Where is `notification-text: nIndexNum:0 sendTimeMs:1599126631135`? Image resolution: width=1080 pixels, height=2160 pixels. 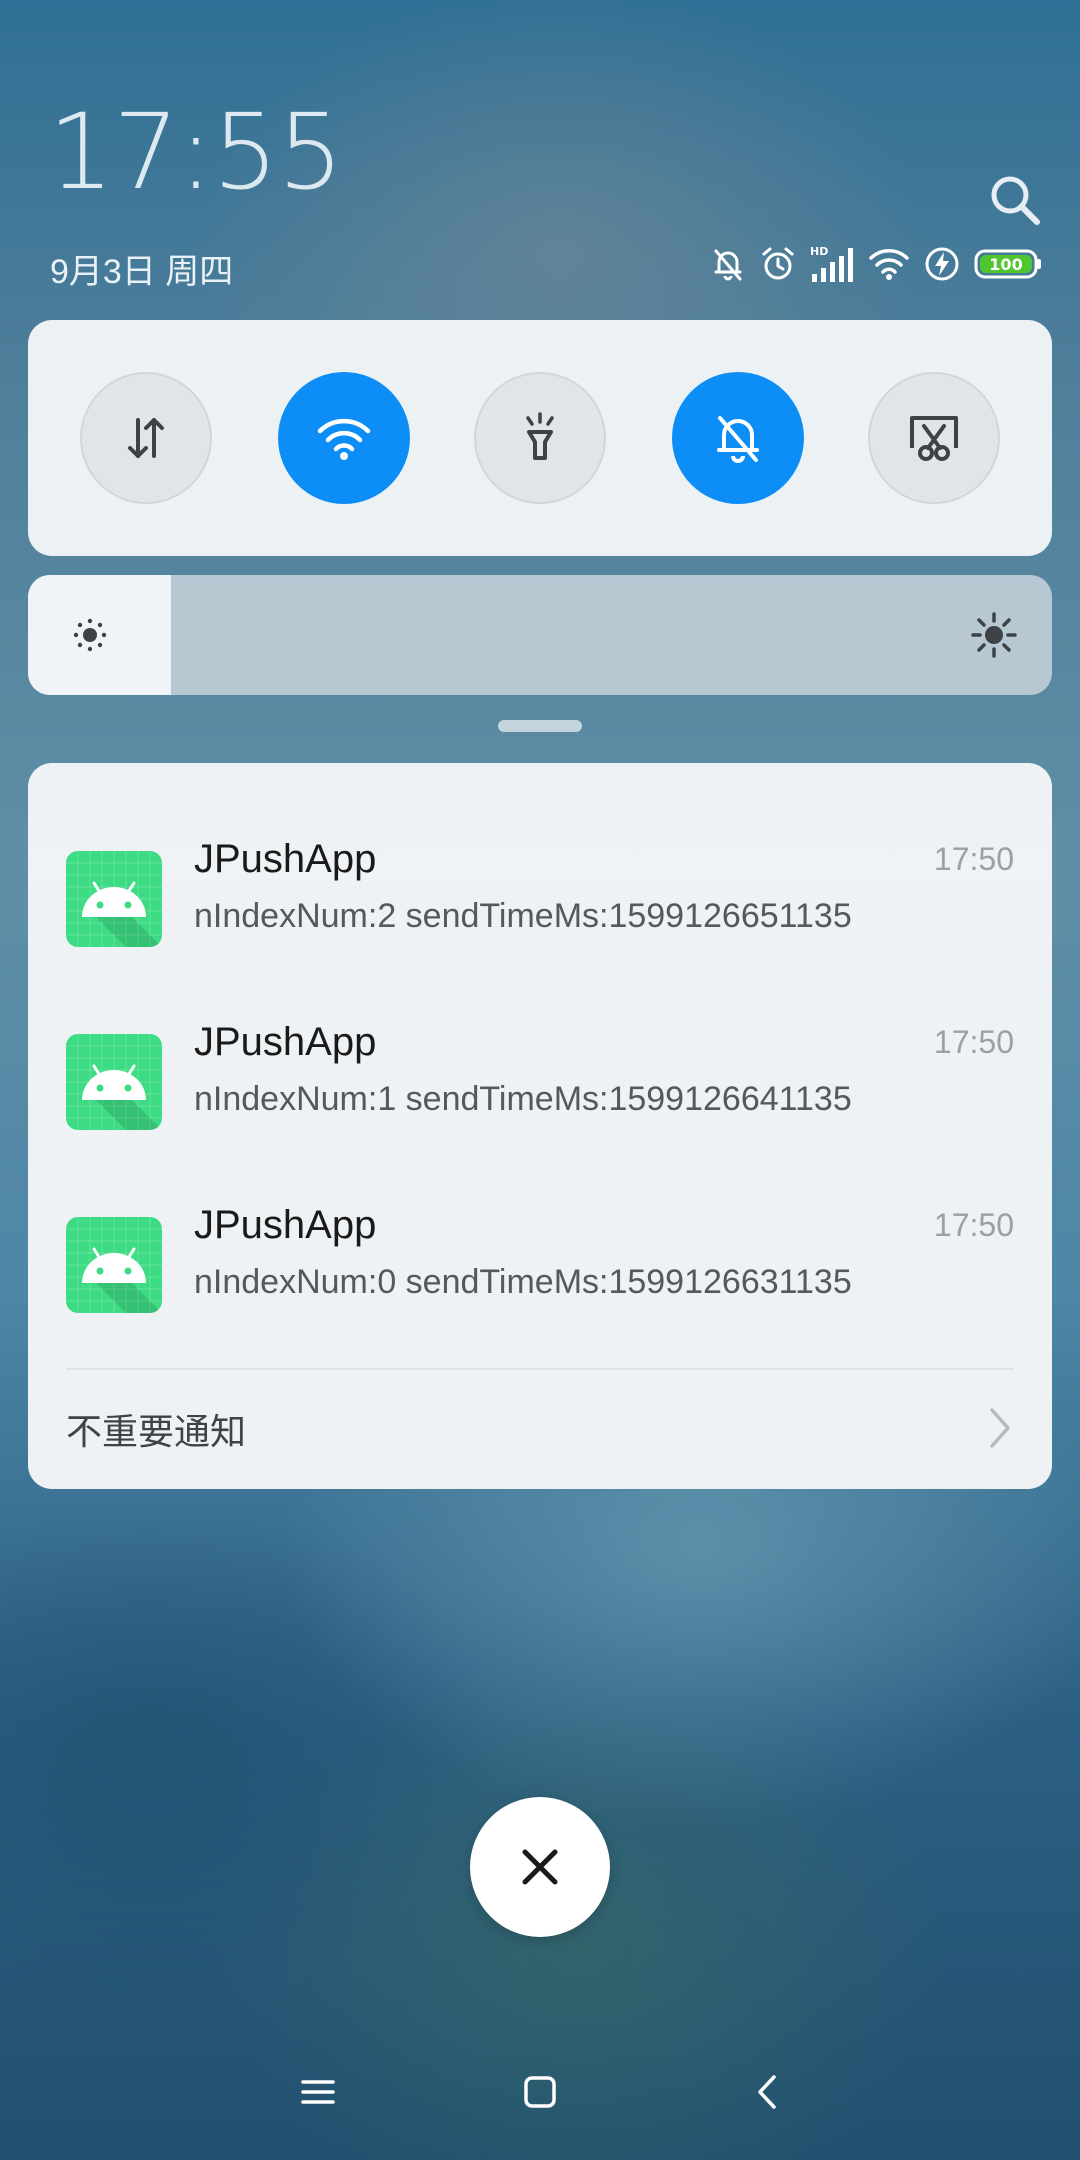 notification-text: nIndexNum:0 sendTimeMs:1599126631135 is located at coordinates (523, 1282).